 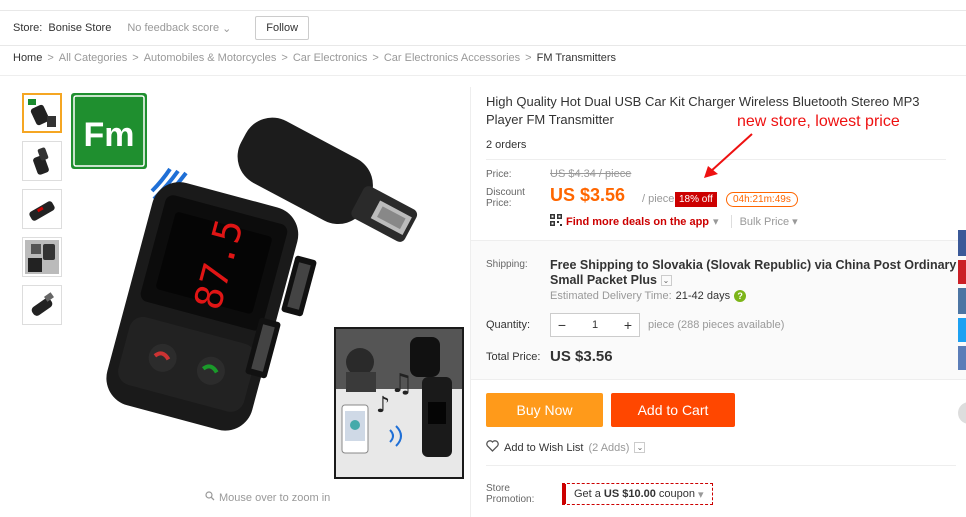 I want to click on price-unit: / piece, so click(x=658, y=199).